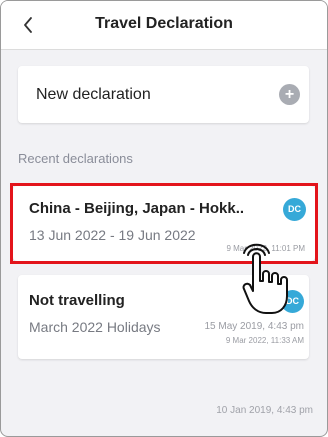  I want to click on new-declaration-button: New declaration +, so click(163, 94).